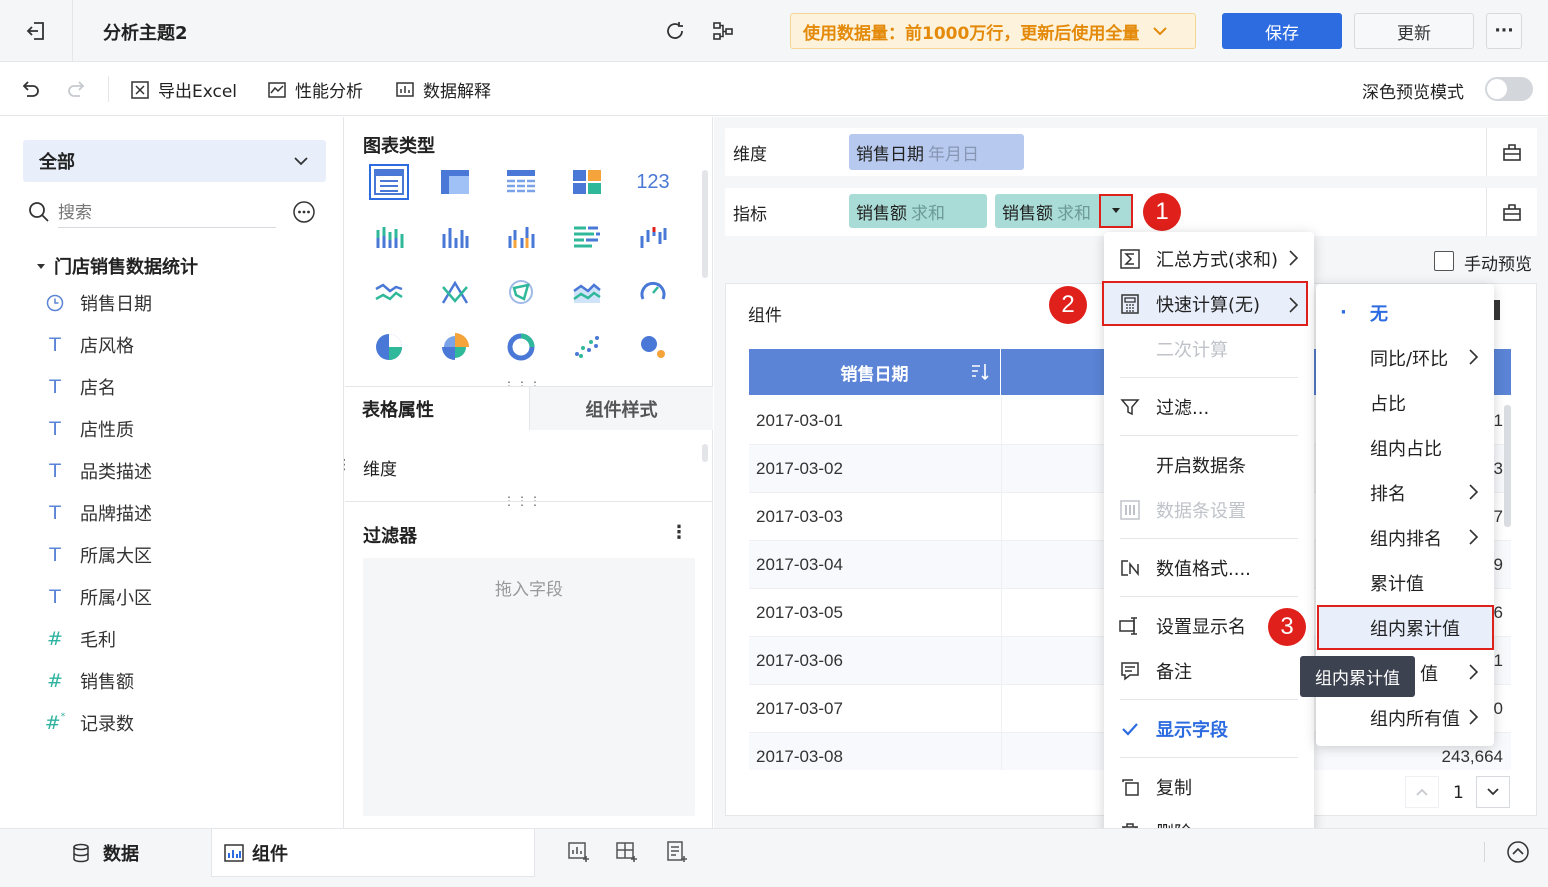 The height and width of the screenshot is (887, 1548). I want to click on redo-icon, so click(77, 89).